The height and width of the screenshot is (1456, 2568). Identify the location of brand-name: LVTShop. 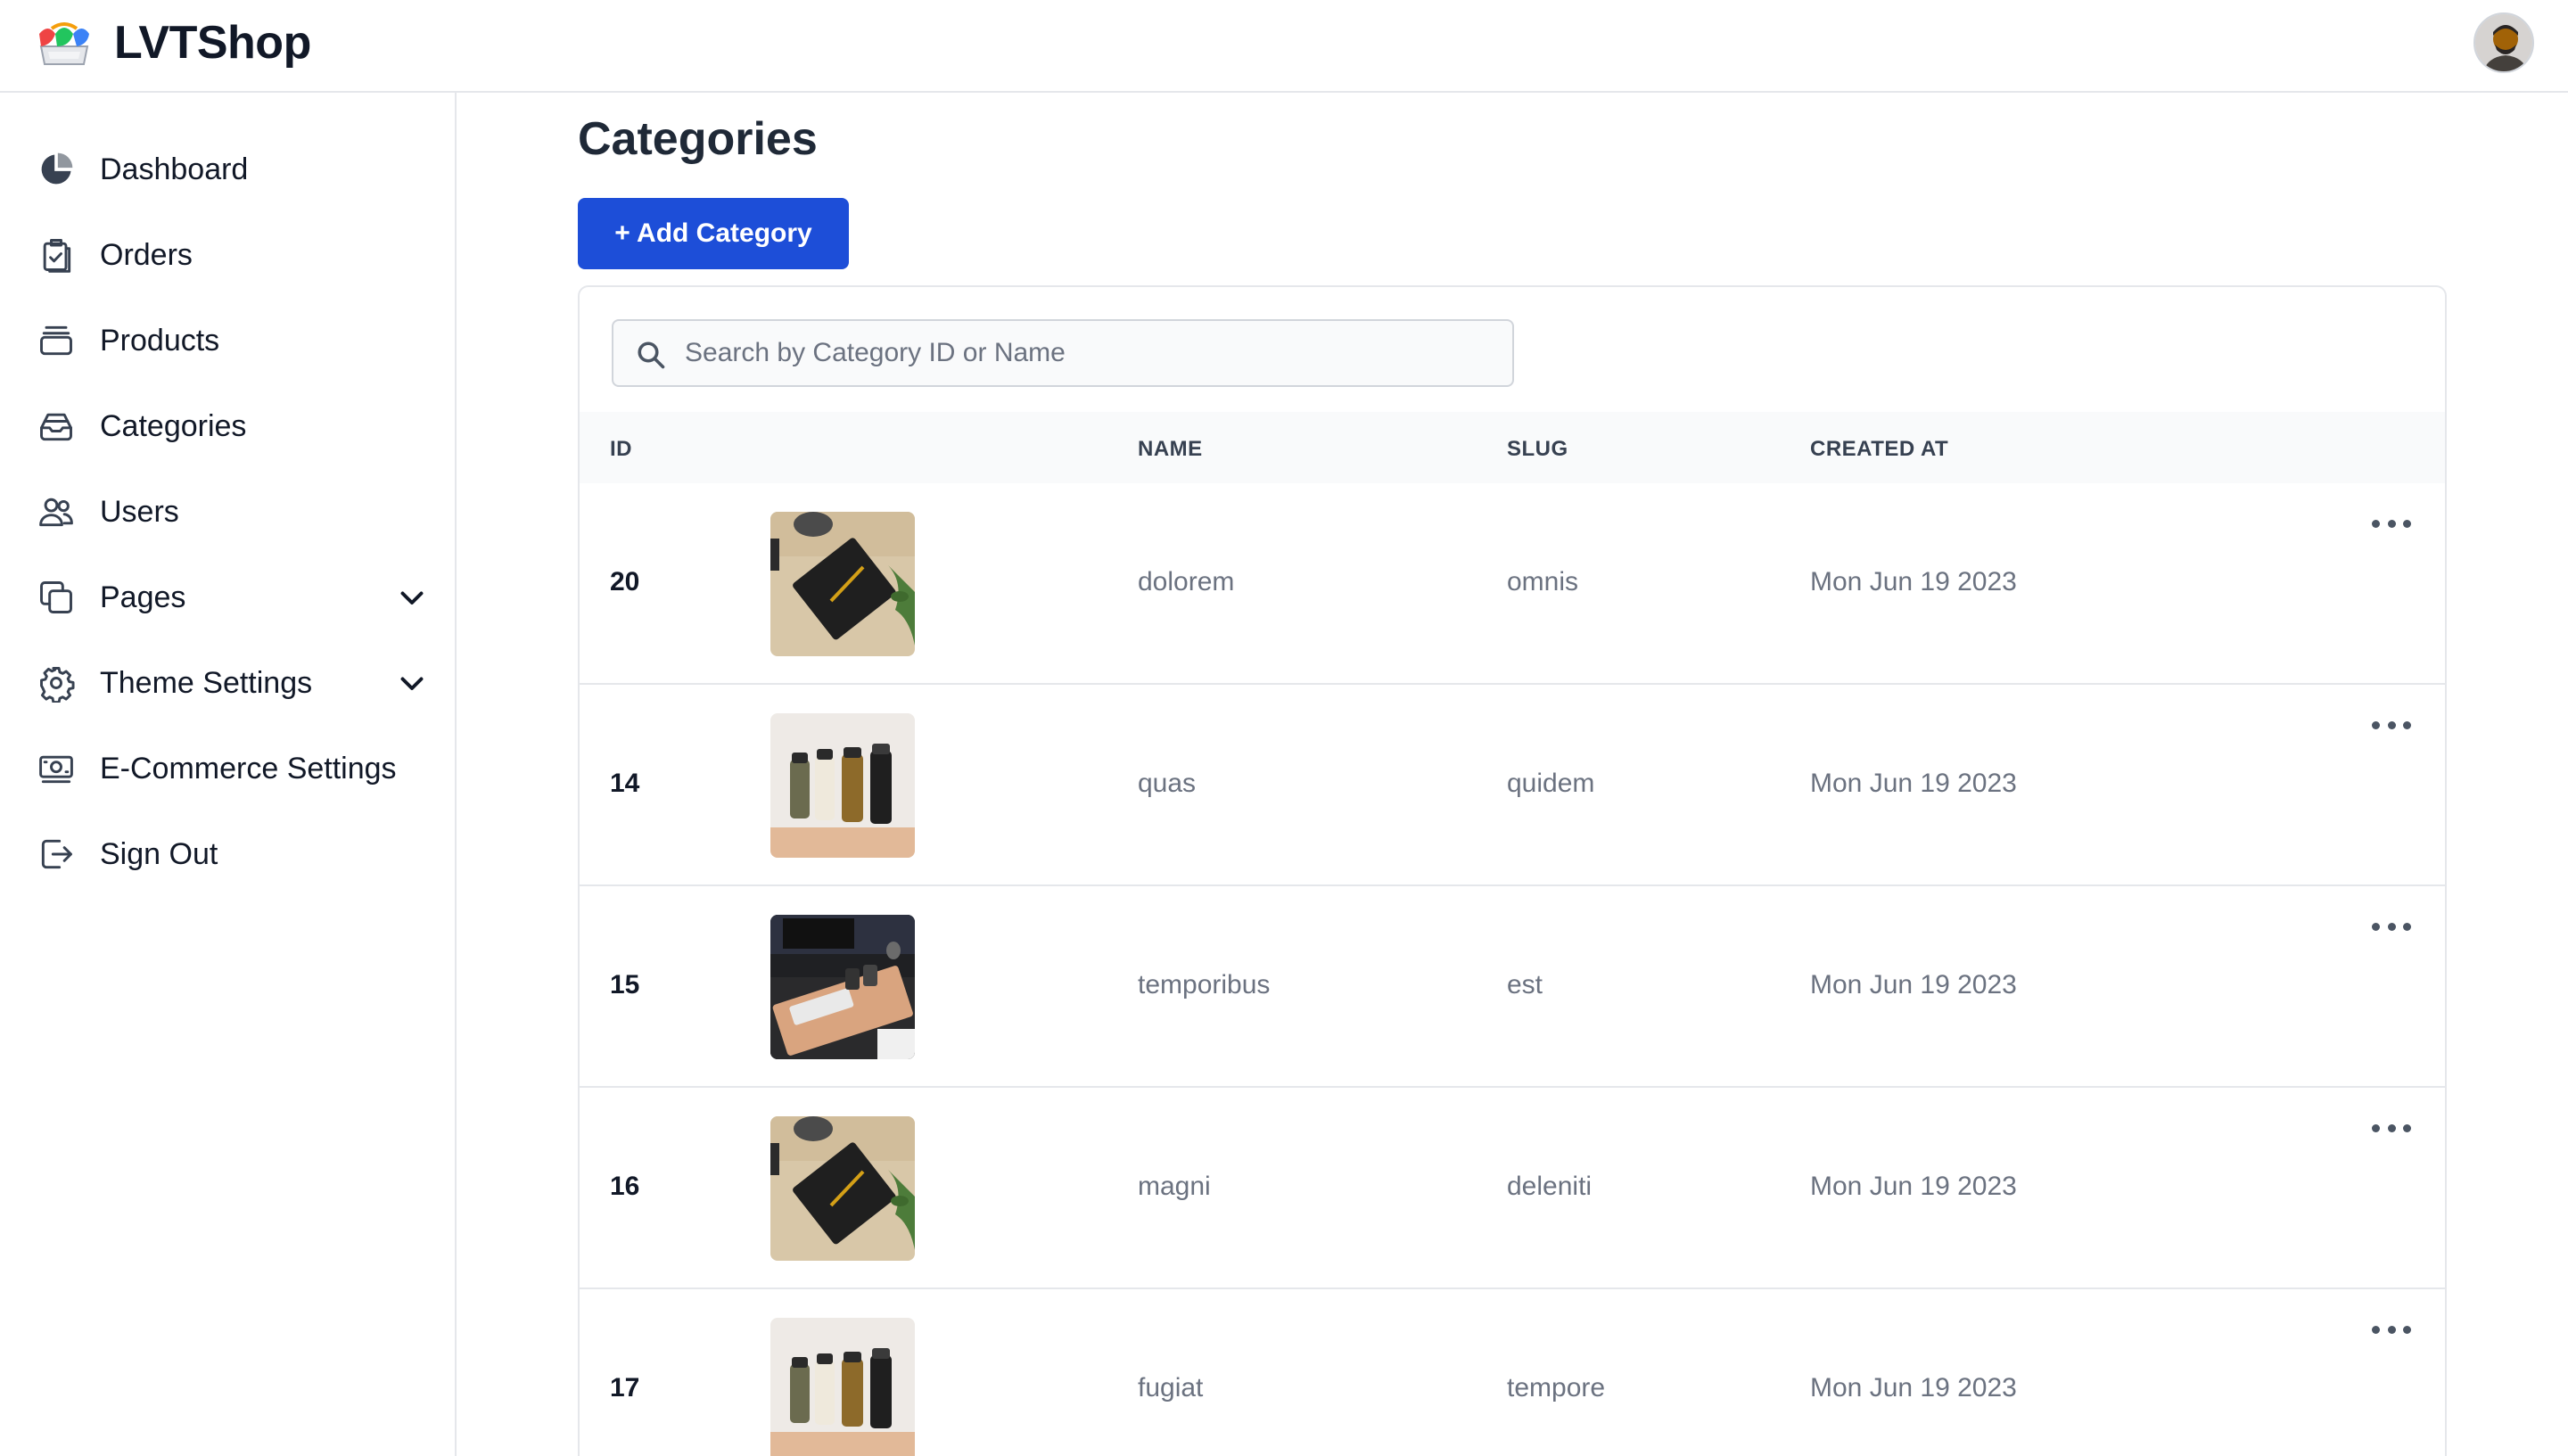
(212, 43).